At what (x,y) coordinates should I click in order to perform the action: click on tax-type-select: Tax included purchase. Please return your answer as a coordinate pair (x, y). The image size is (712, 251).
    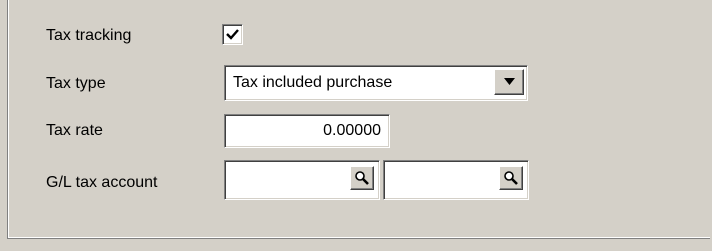
    Looking at the image, I should click on (376, 83).